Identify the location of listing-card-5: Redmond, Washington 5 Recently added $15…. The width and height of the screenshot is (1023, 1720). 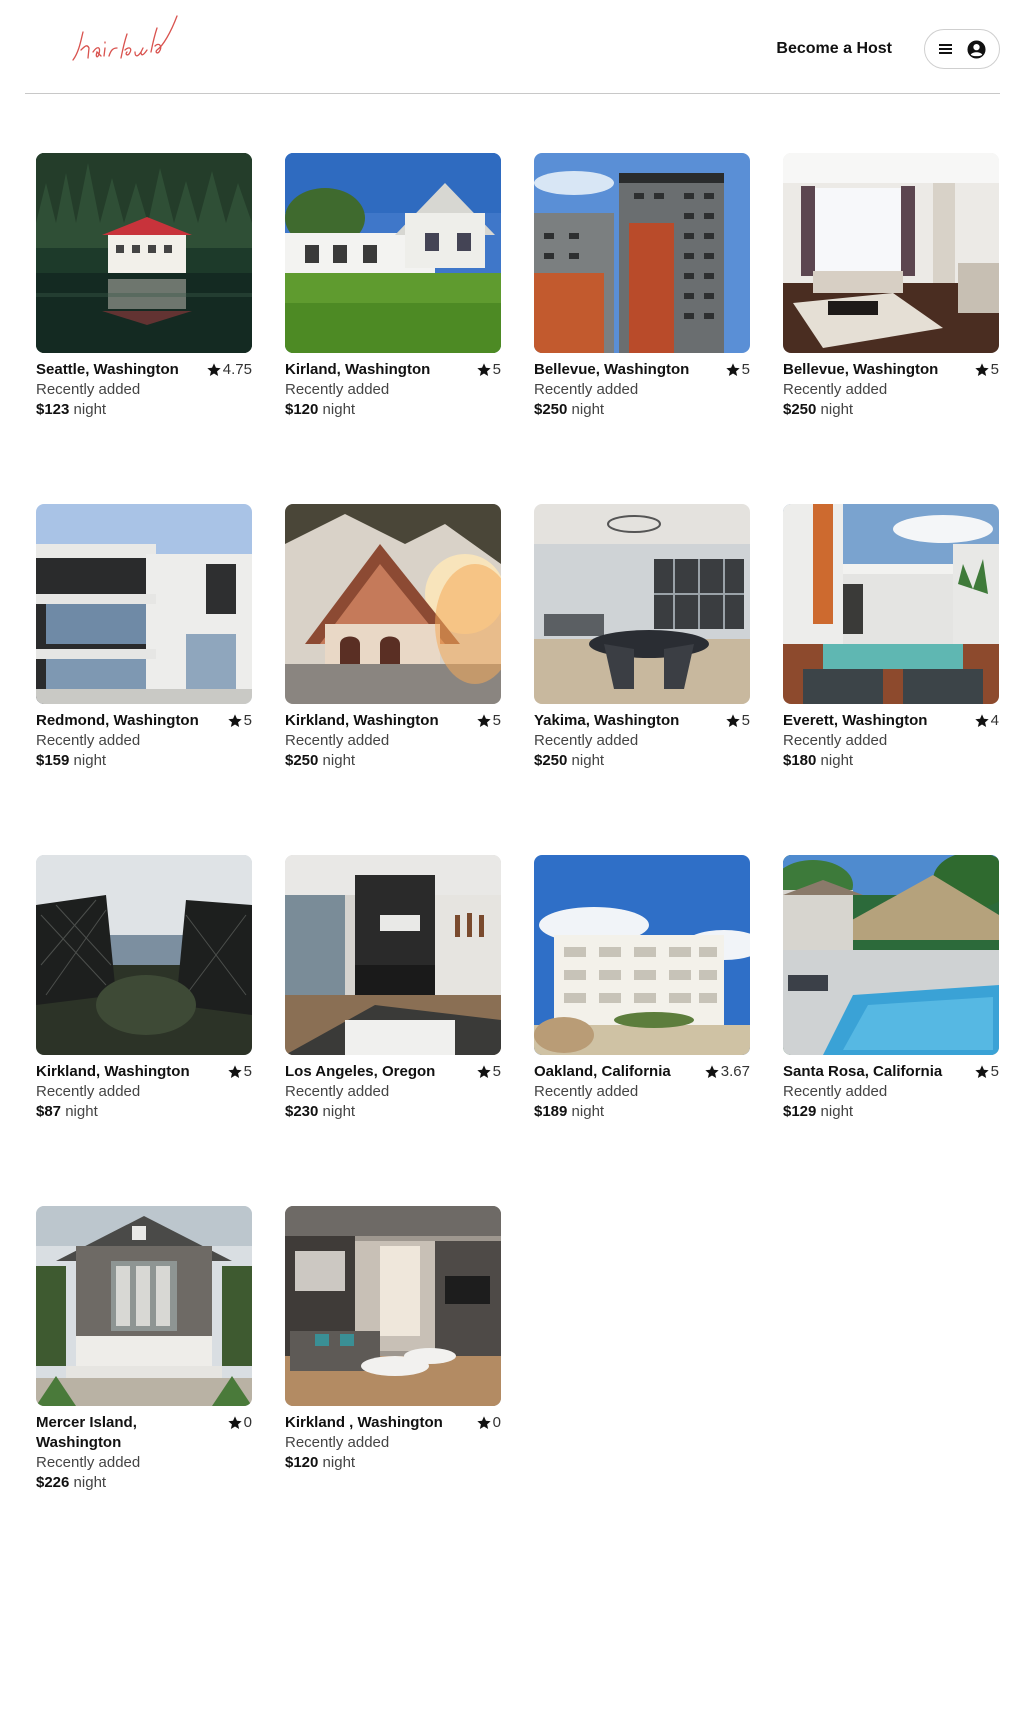
(144, 679).